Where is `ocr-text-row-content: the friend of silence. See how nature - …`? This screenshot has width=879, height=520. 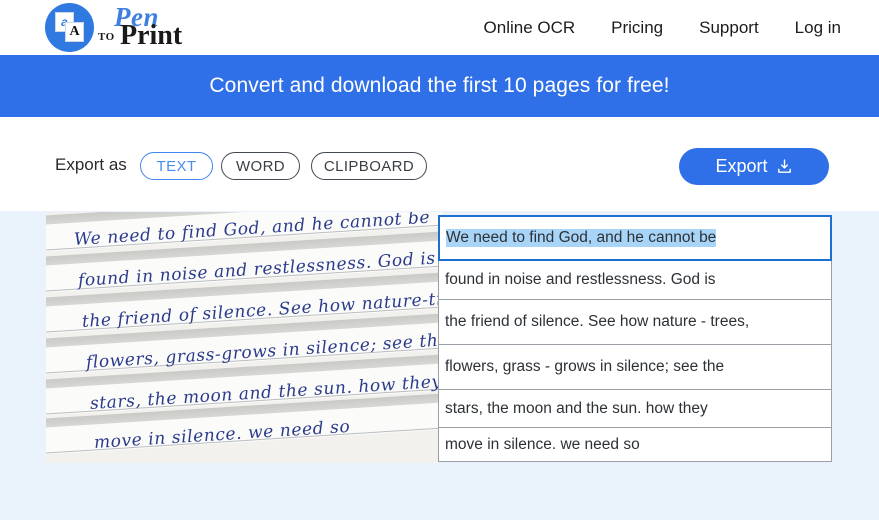
ocr-text-row-content: the friend of silence. See how nature - … is located at coordinates (597, 321).